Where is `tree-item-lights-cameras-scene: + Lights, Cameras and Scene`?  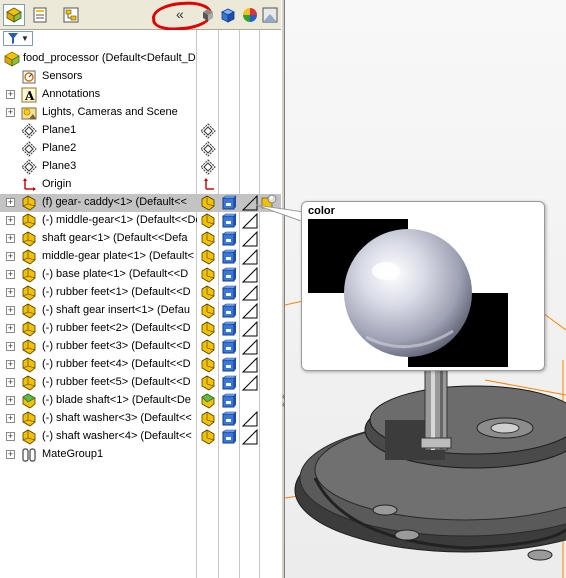 tree-item-lights-cameras-scene: + Lights, Cameras and Scene is located at coordinates (140, 113).